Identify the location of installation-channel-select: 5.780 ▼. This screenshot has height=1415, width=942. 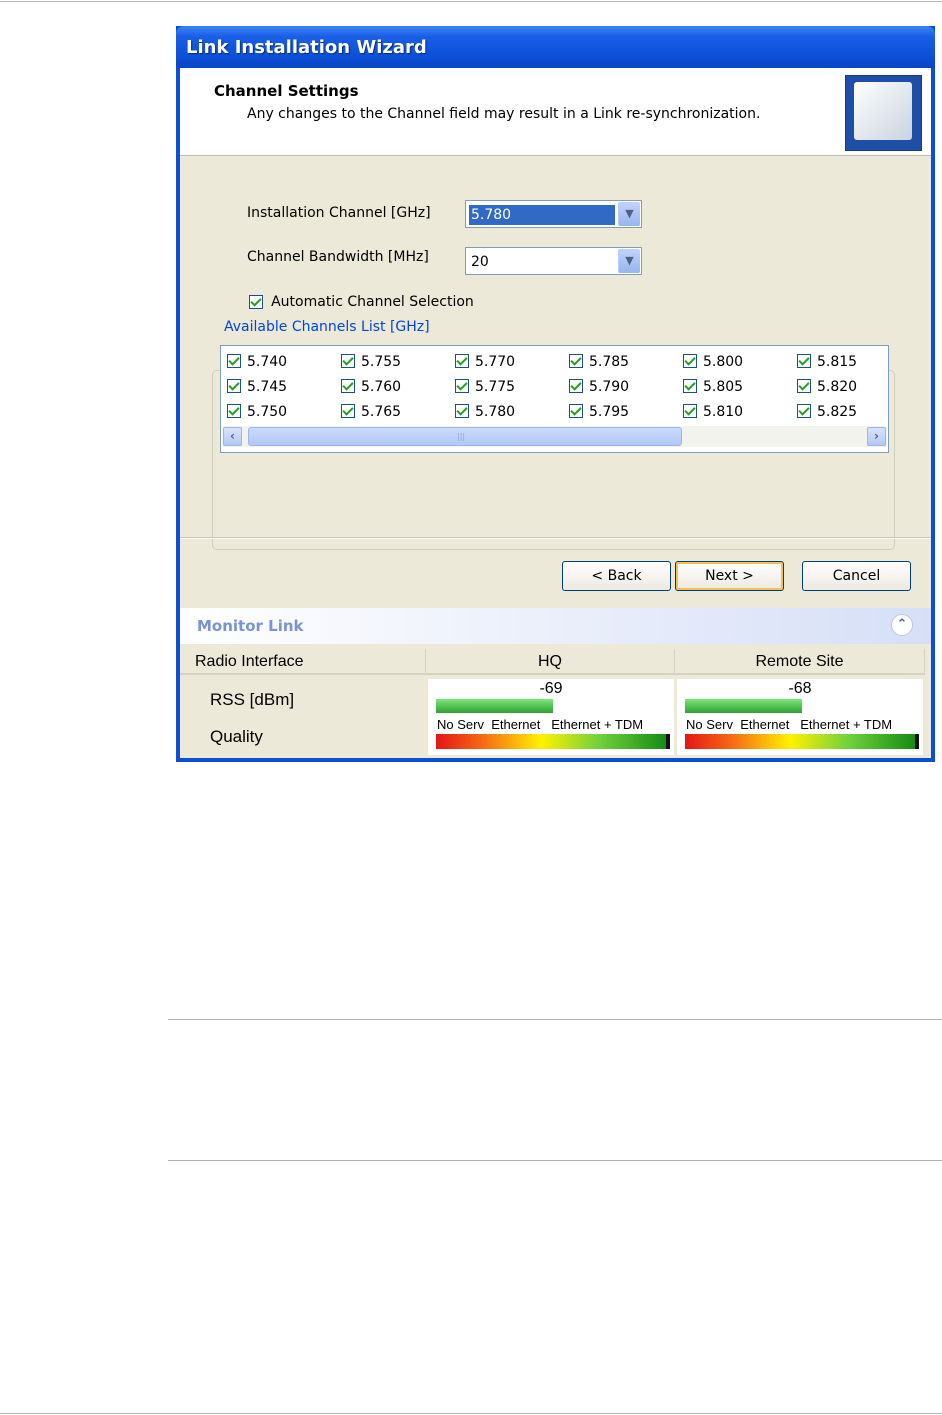
(553, 214).